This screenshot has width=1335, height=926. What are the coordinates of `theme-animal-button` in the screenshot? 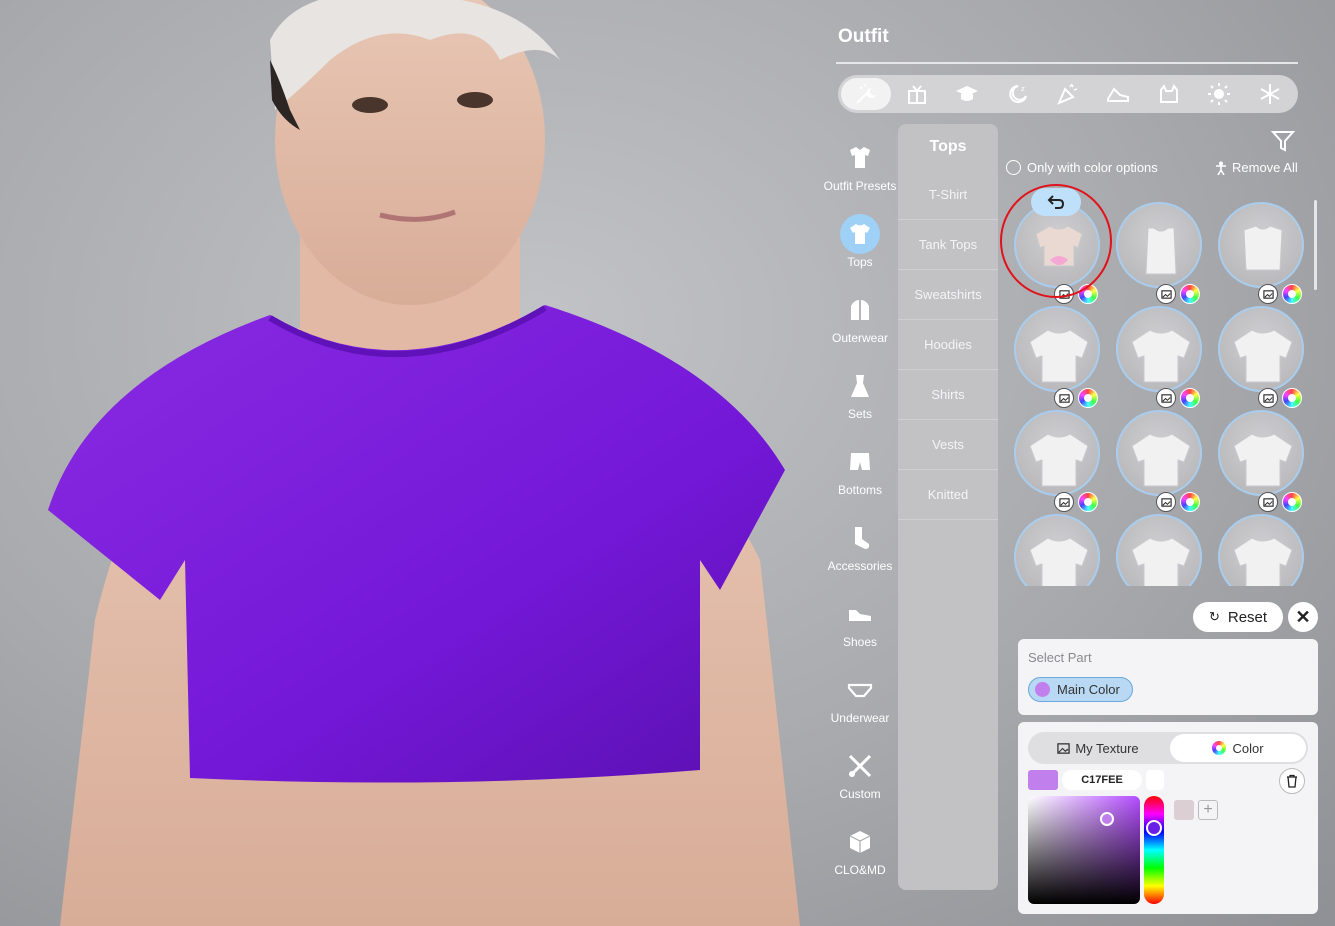 It's located at (1169, 94).